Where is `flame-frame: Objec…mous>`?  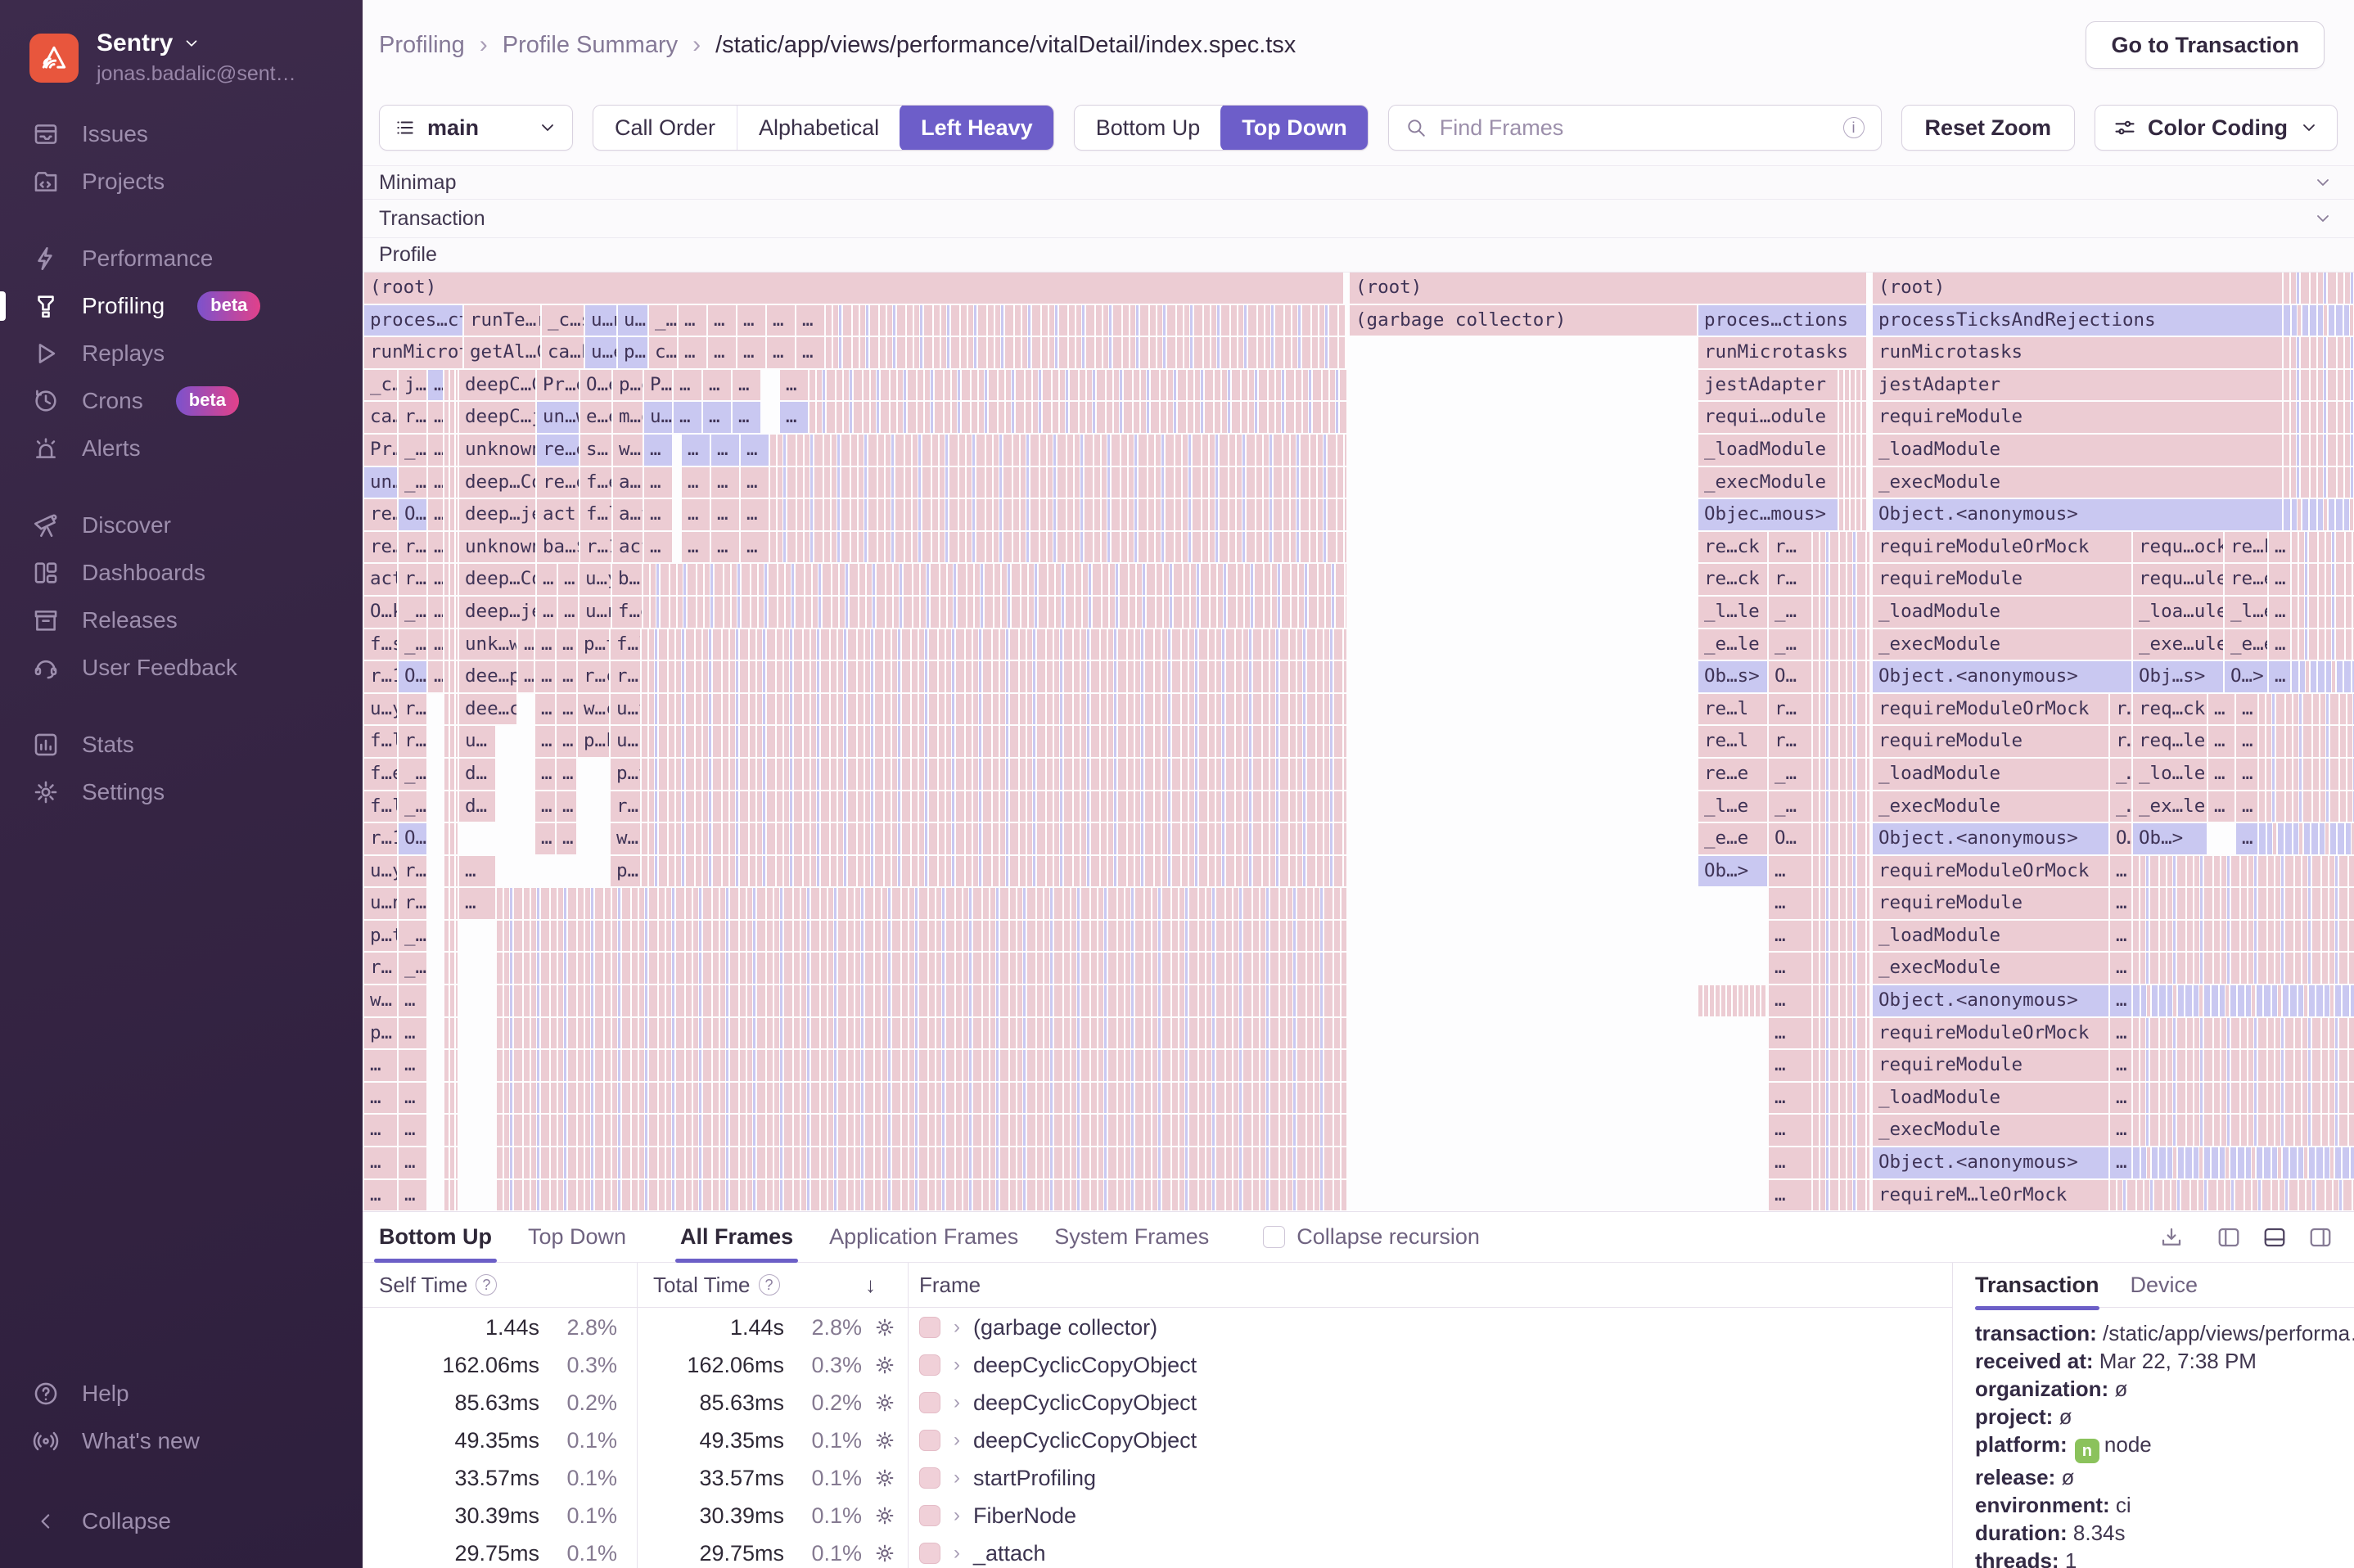
flame-frame: Objec…mous> is located at coordinates (1768, 514).